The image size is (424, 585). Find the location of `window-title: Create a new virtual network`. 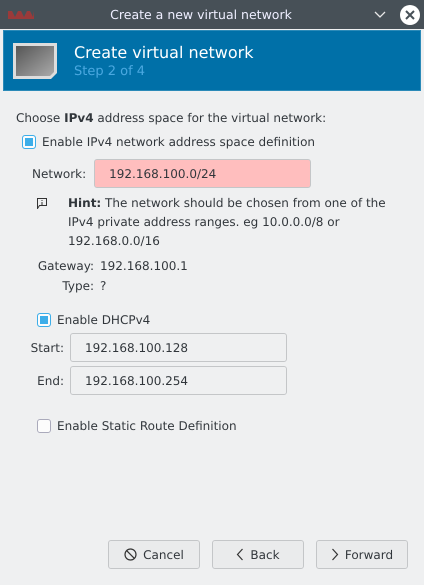

window-title: Create a new virtual network is located at coordinates (201, 14).